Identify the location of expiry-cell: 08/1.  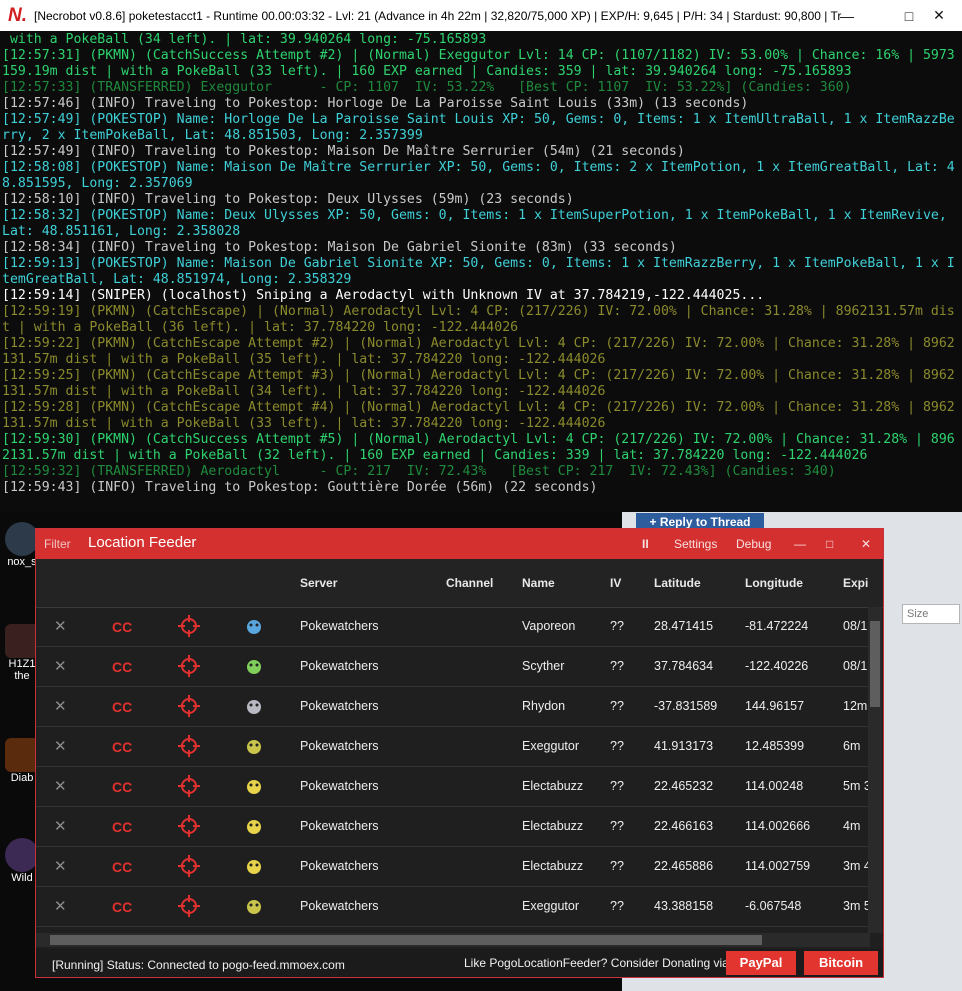
(855, 626).